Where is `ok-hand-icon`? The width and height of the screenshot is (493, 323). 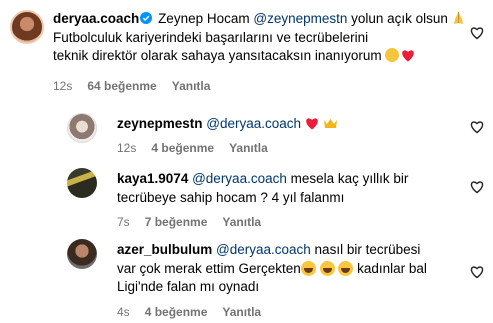
ok-hand-icon is located at coordinates (392, 55).